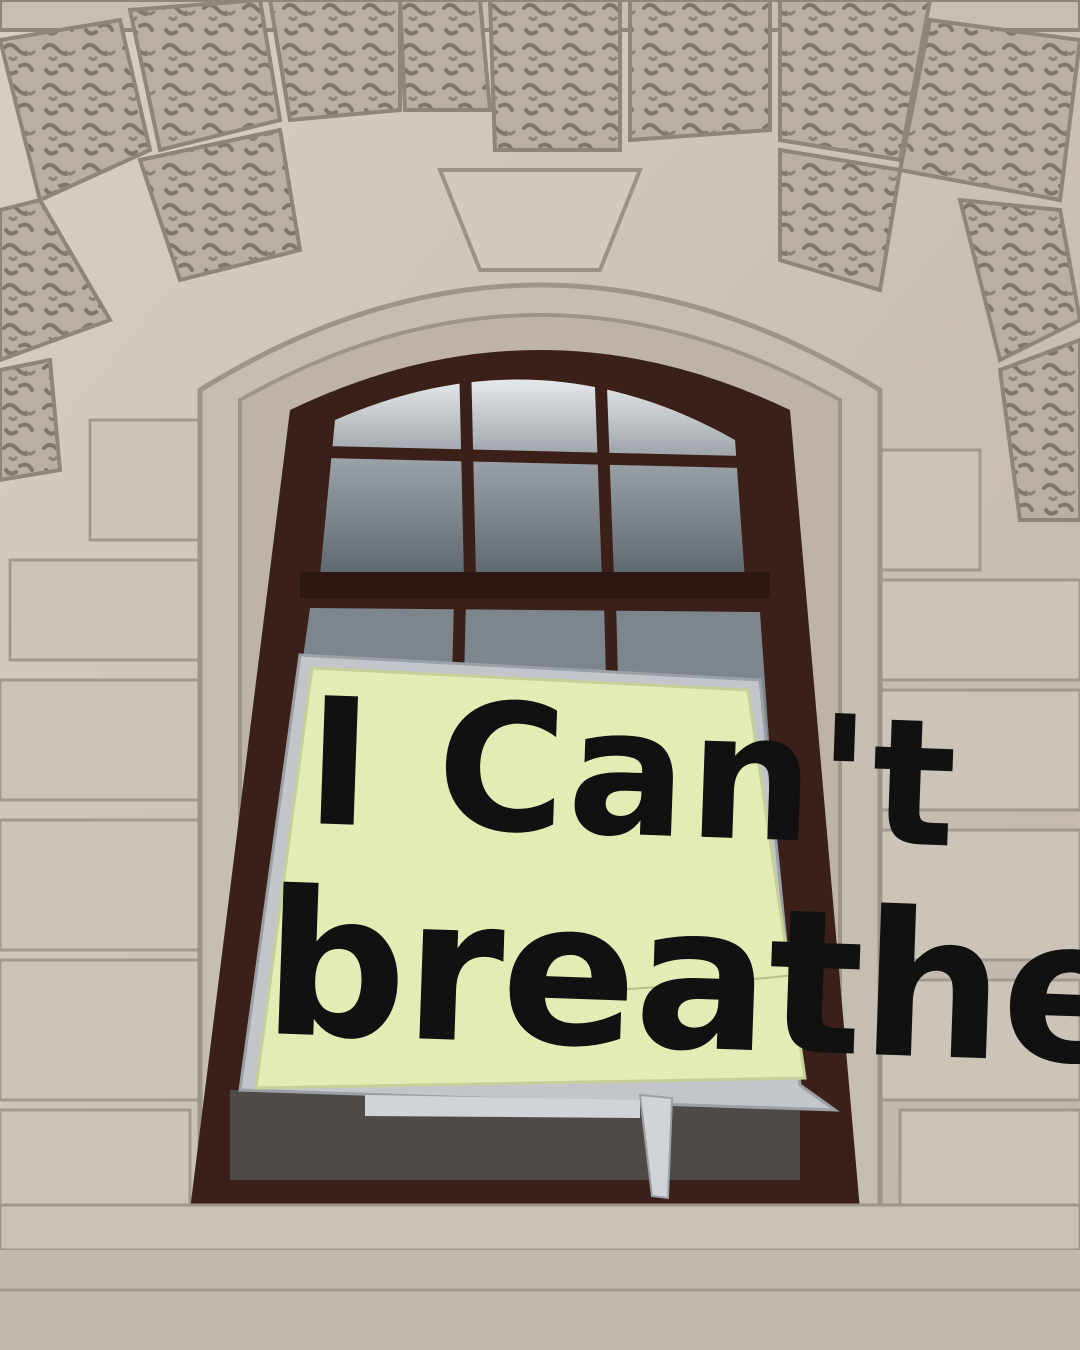 The image size is (1080, 1350). What do you see at coordinates (540, 1227) in the screenshot?
I see `window-sill` at bounding box center [540, 1227].